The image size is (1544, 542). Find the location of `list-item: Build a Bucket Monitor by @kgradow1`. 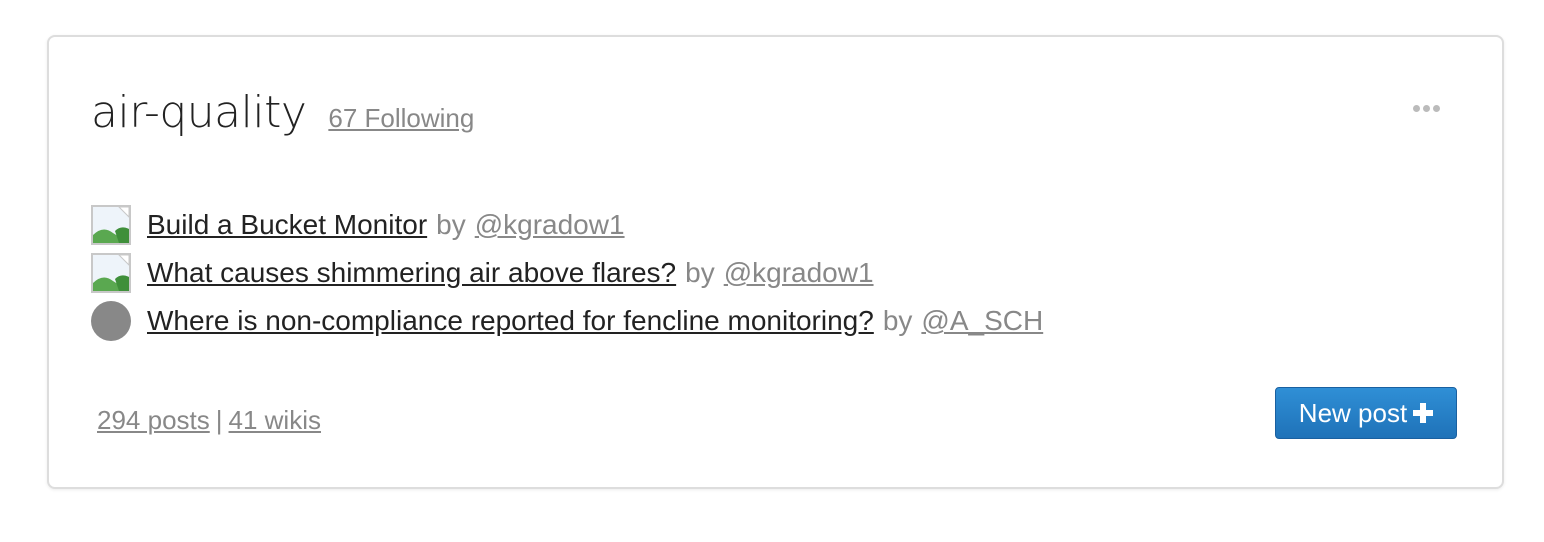

list-item: Build a Bucket Monitor by @kgradow1 is located at coordinates (567, 225).